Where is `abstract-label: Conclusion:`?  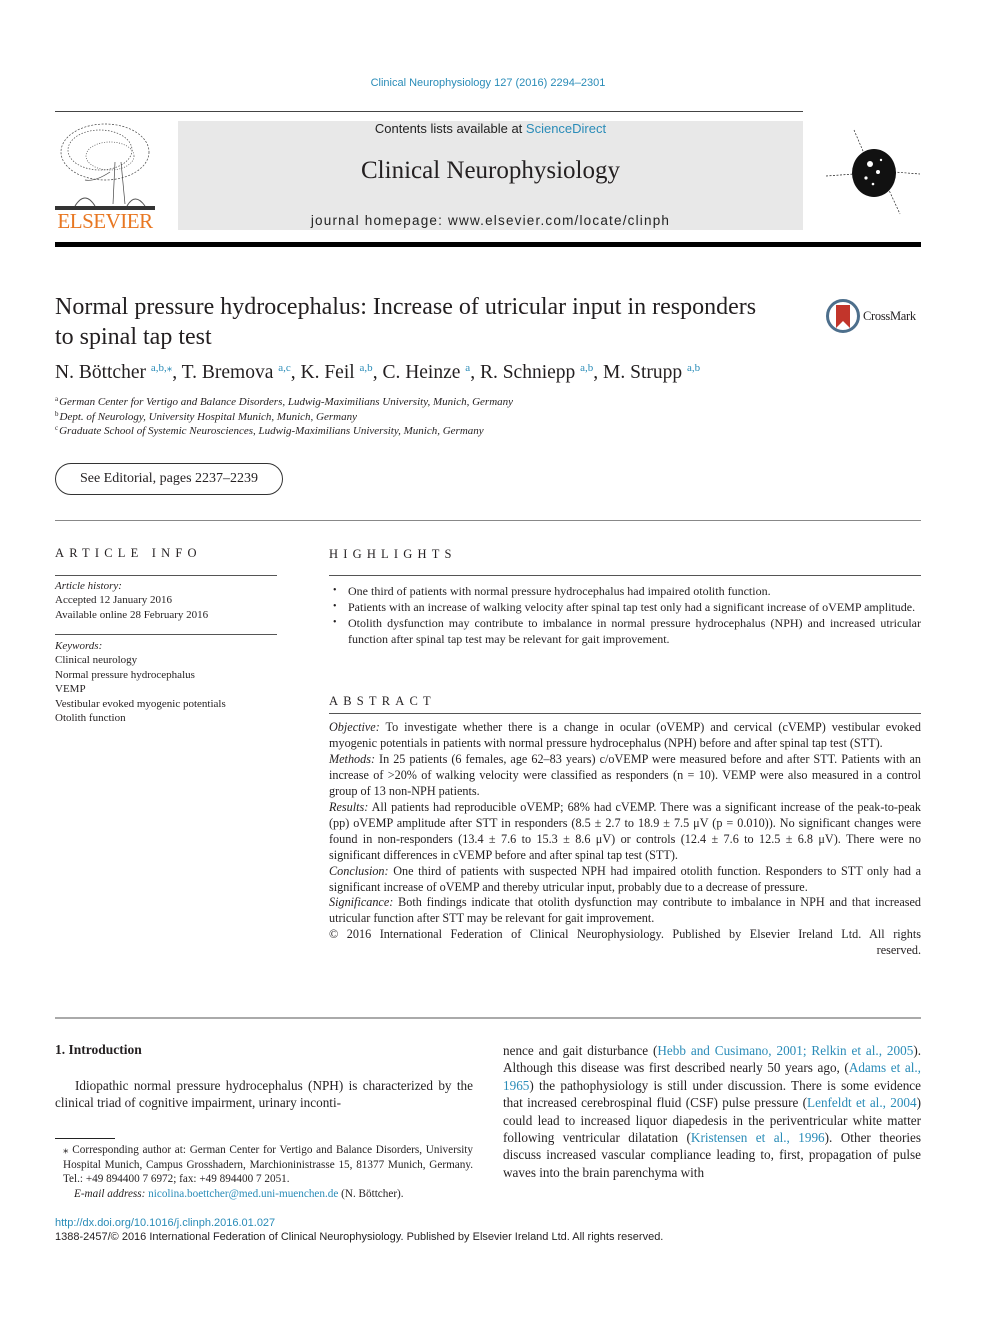
abstract-label: Conclusion: is located at coordinates (359, 870).